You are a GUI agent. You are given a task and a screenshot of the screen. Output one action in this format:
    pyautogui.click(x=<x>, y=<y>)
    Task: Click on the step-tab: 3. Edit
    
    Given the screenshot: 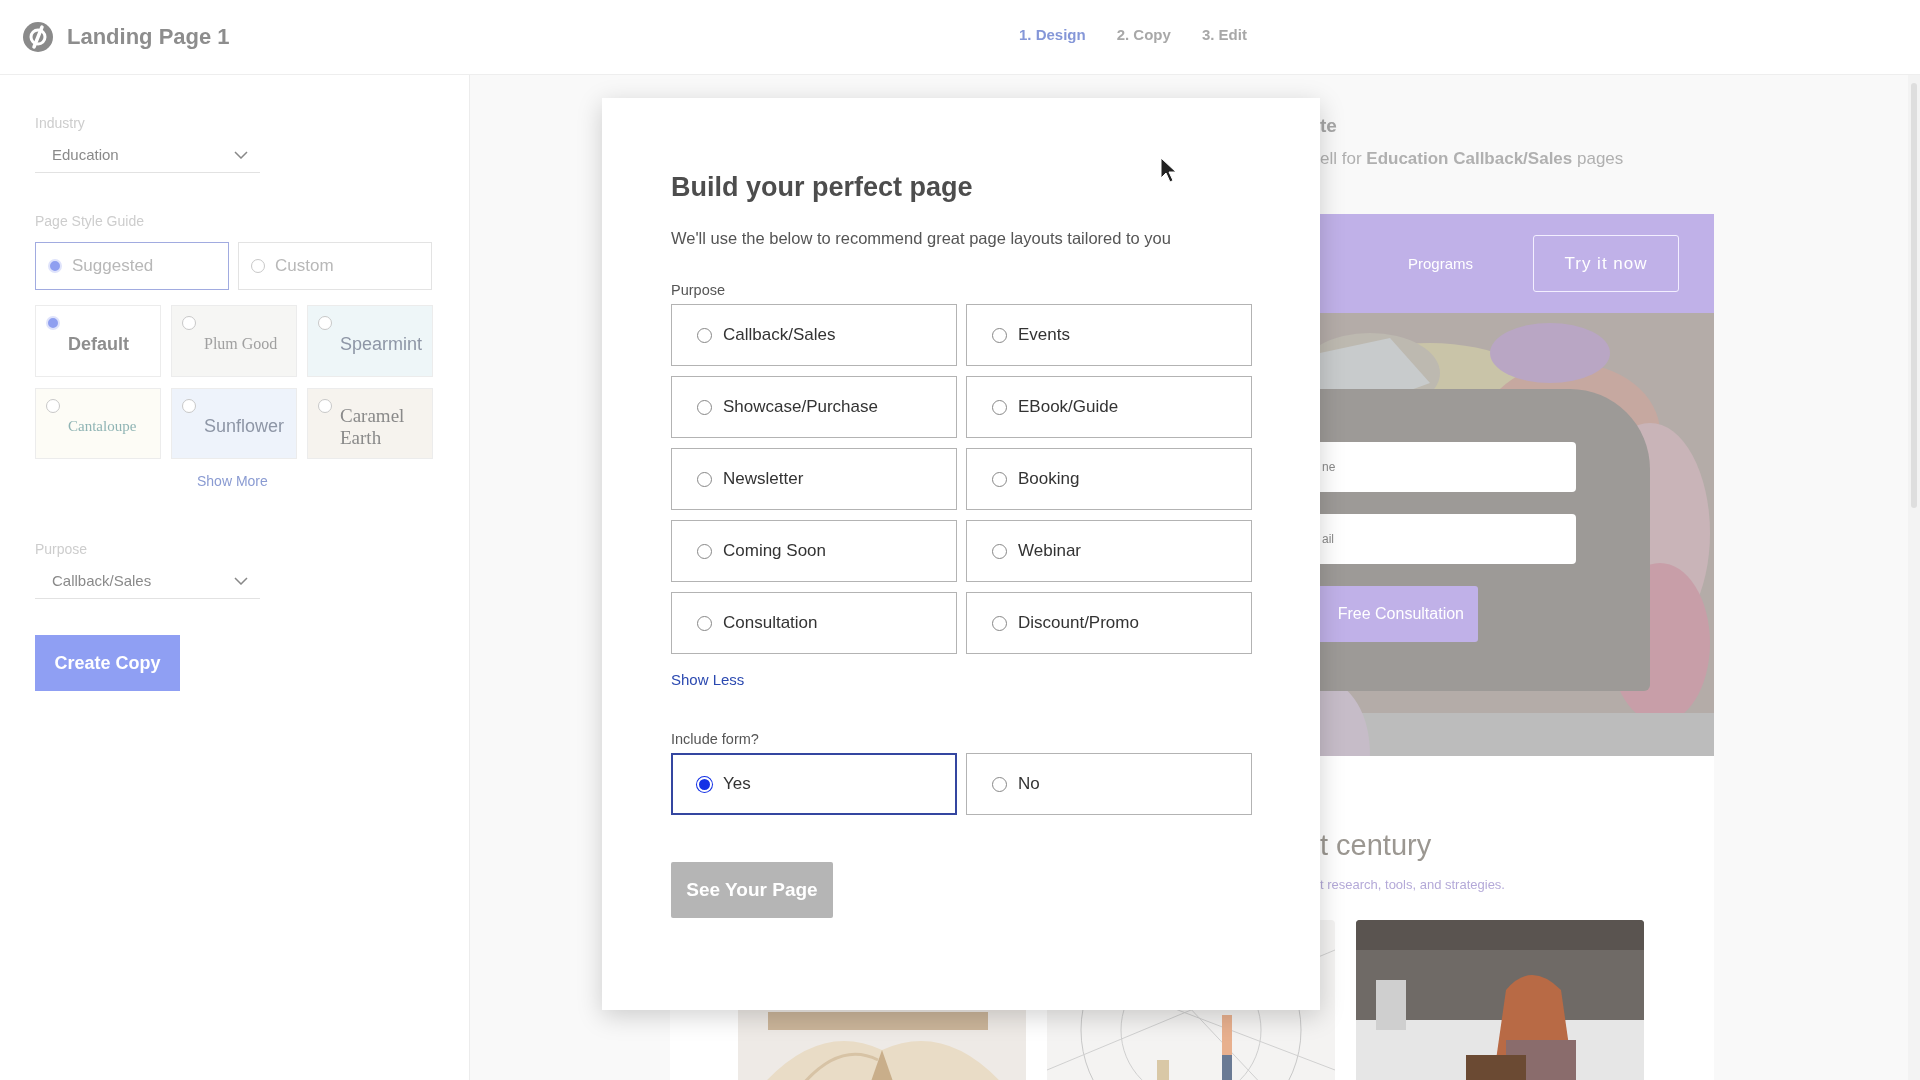 What is the action you would take?
    pyautogui.click(x=1224, y=34)
    